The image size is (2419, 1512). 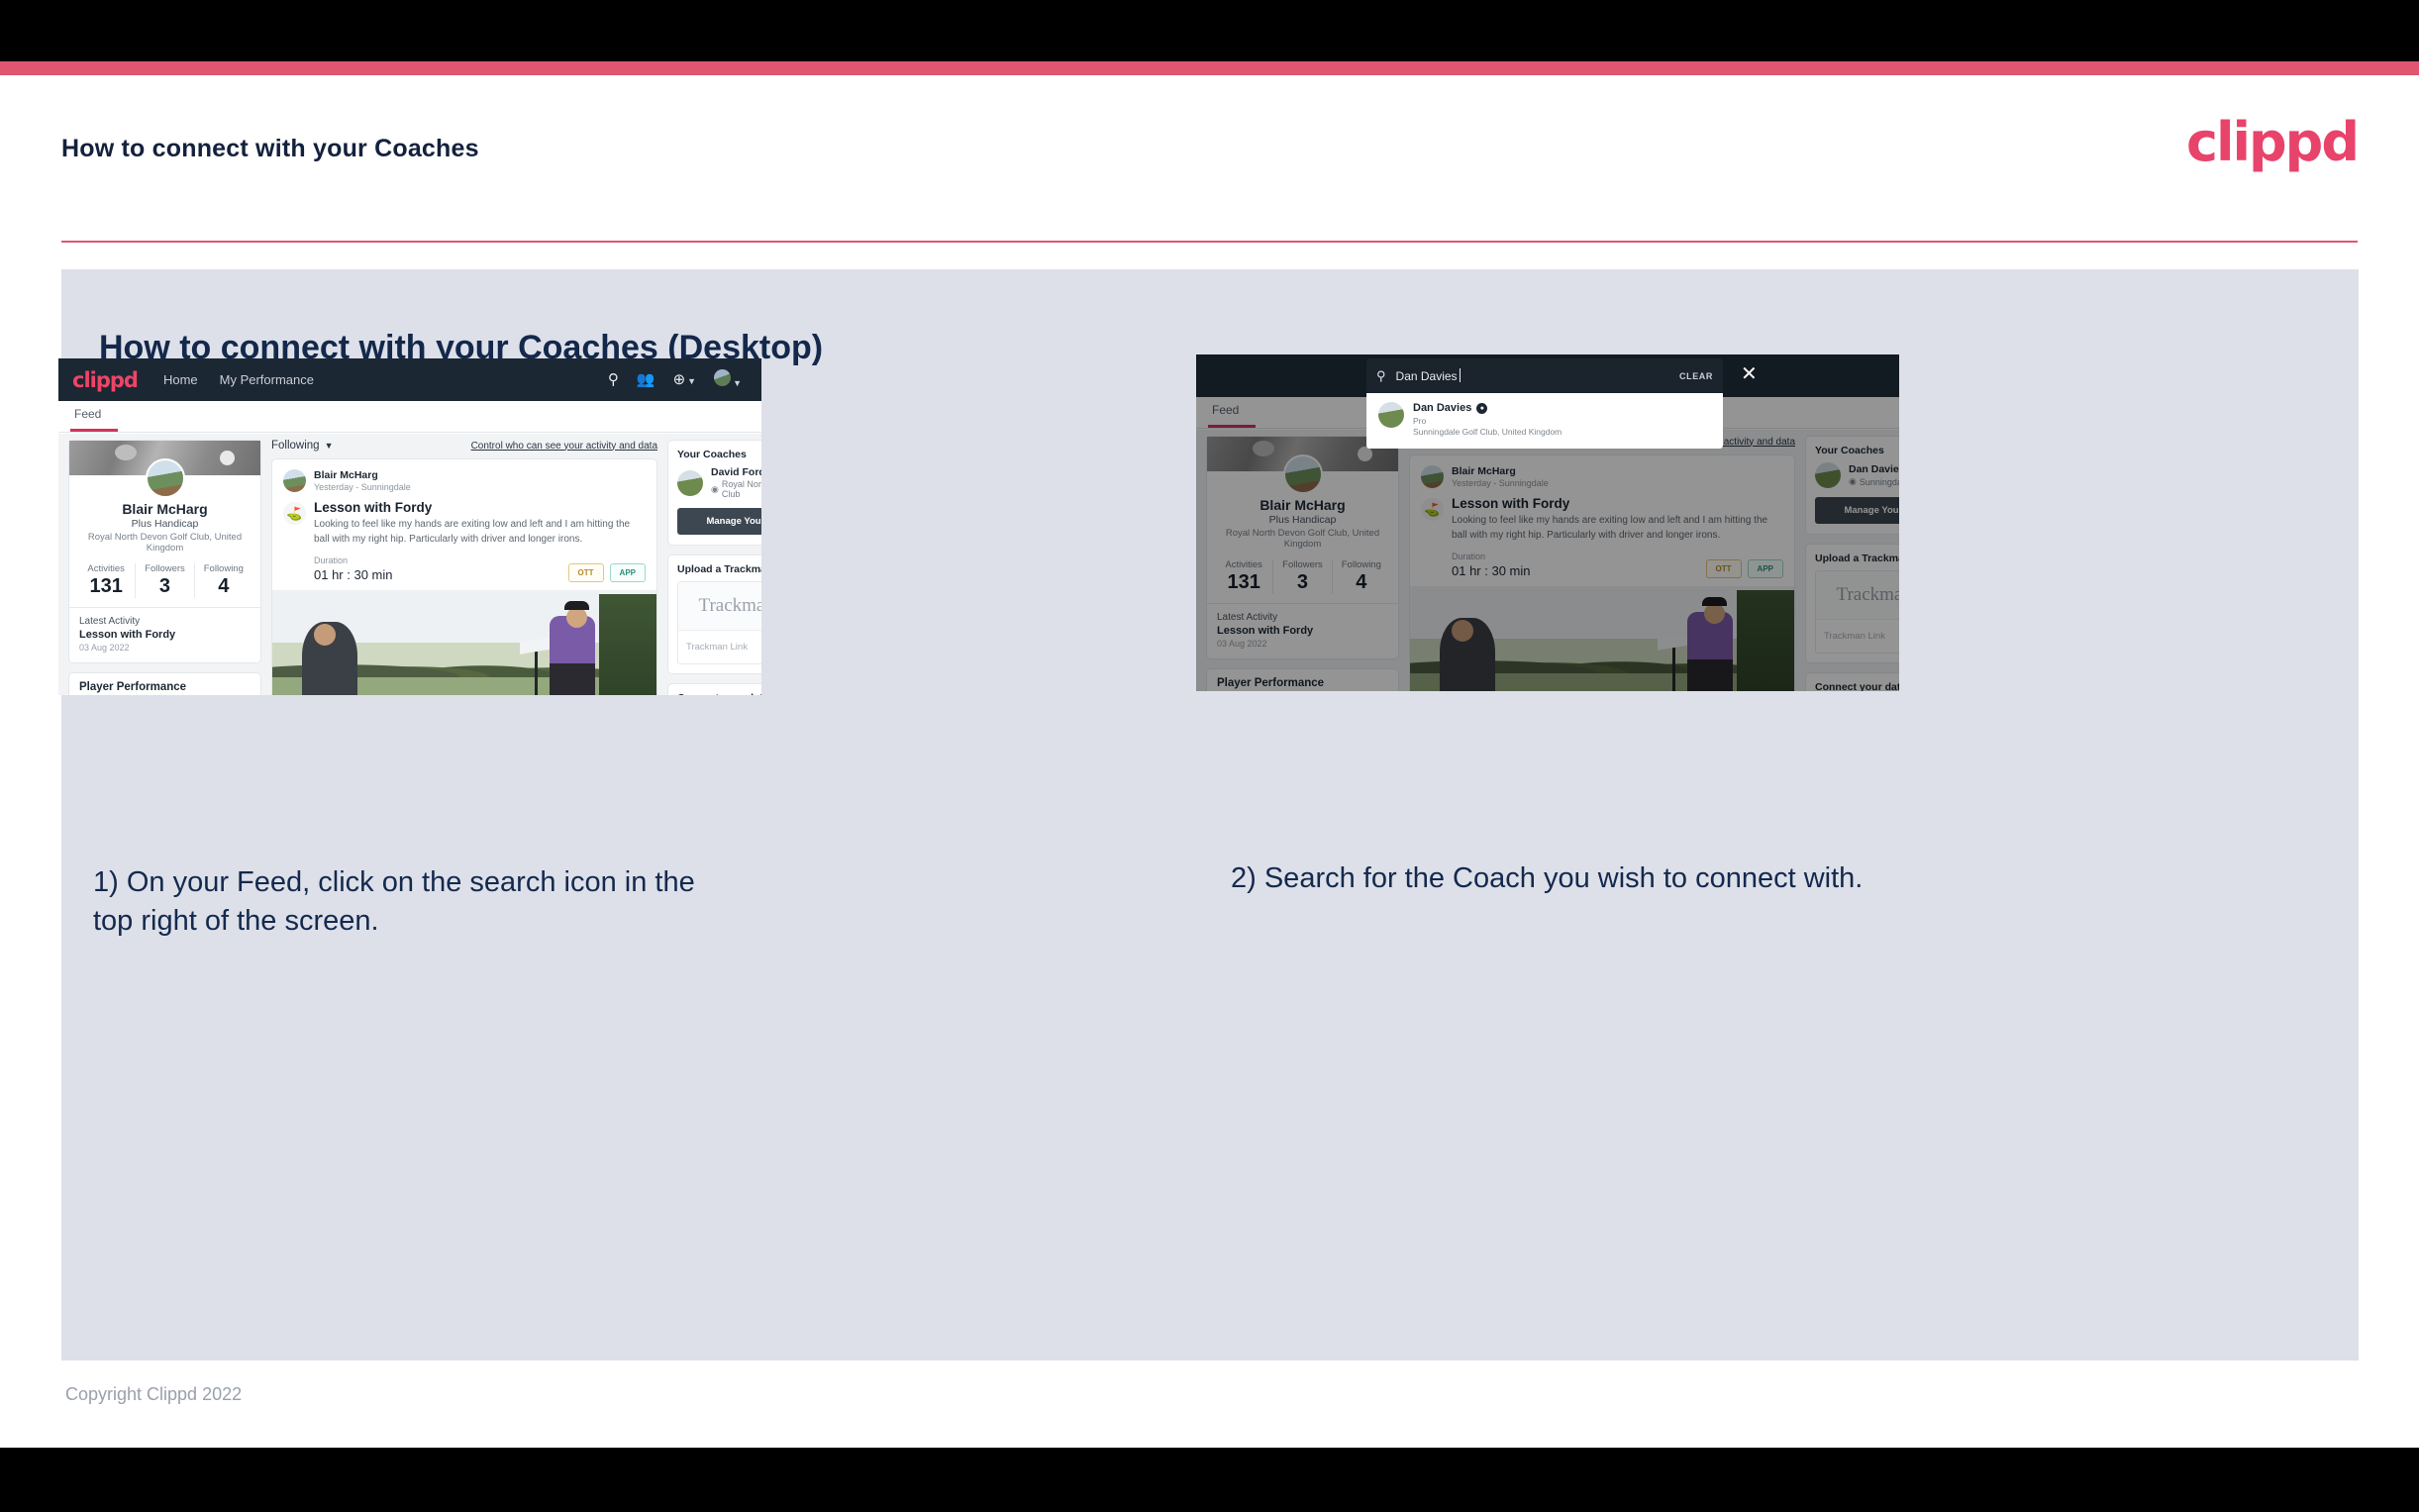 I want to click on clippd-logo: clippd, so click(x=2273, y=142).